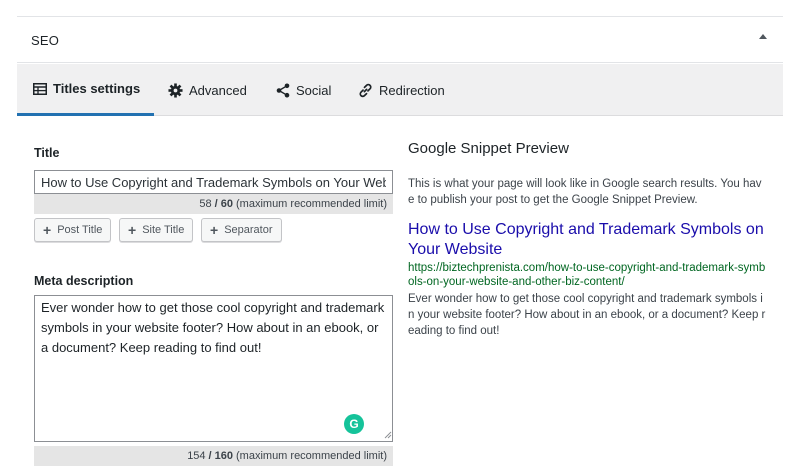 This screenshot has width=800, height=471. Describe the element at coordinates (84, 281) in the screenshot. I see `meta-description-label: Meta description` at that location.